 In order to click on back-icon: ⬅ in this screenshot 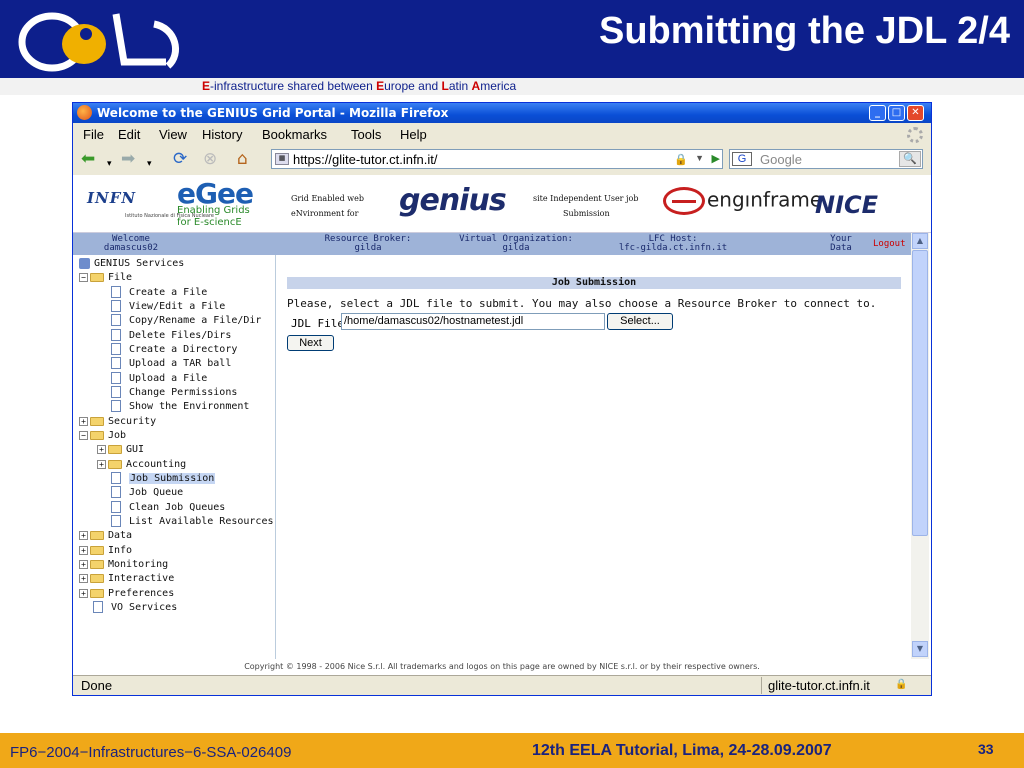, I will do `click(88, 159)`.